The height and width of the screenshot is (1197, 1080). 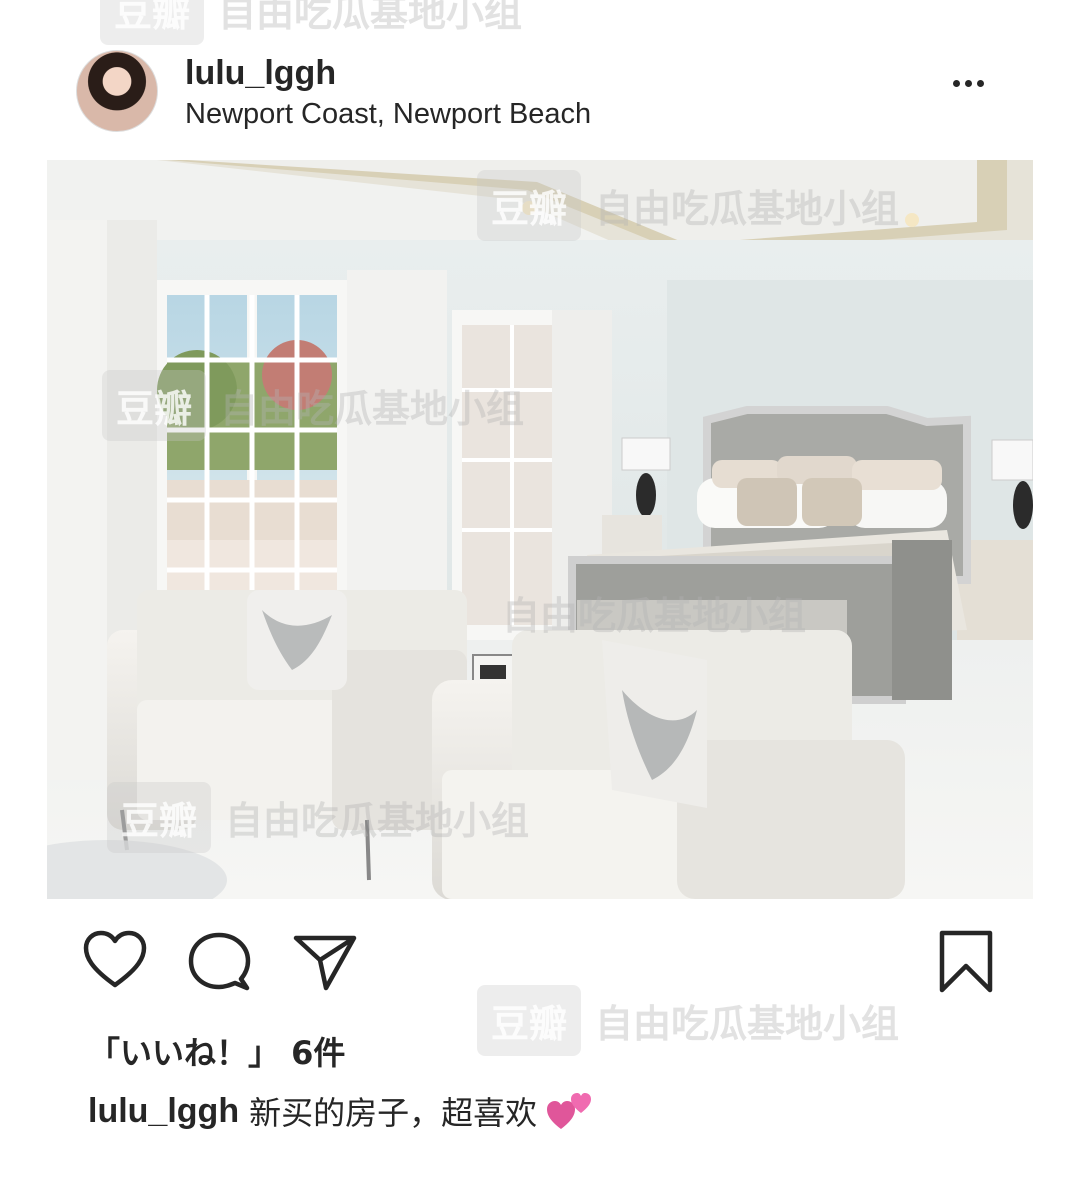 I want to click on more-icon, so click(x=968, y=83).